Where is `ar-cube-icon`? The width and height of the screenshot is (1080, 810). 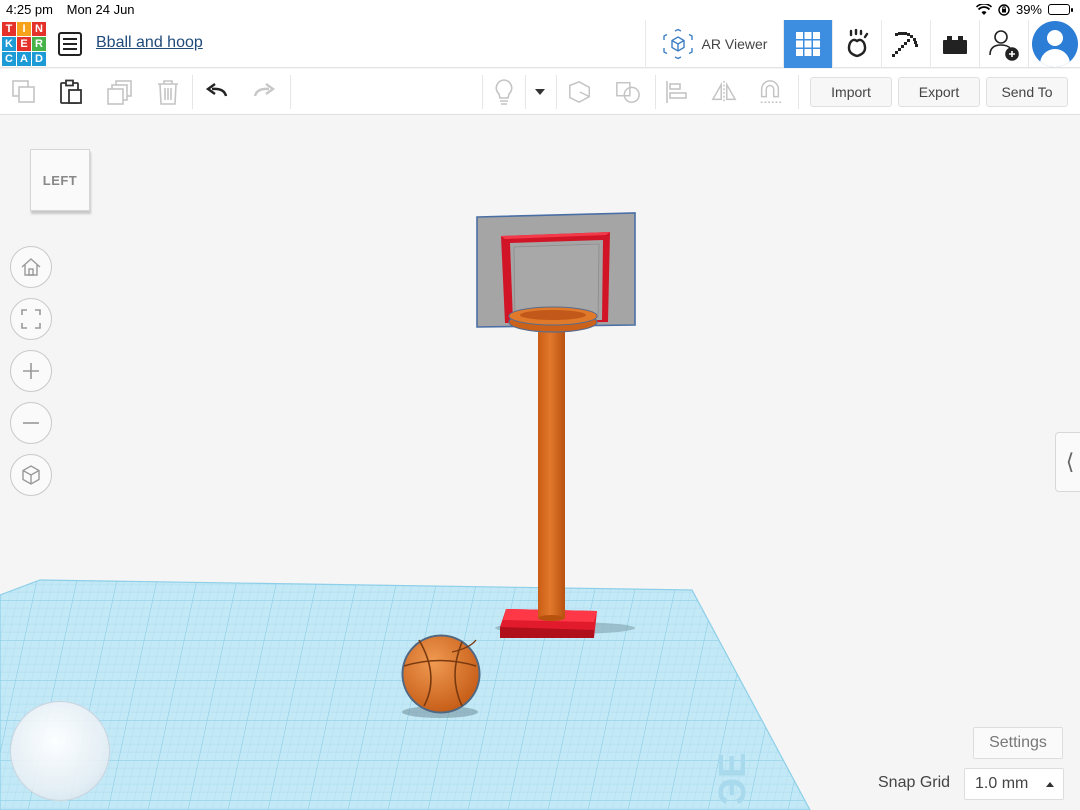 ar-cube-icon is located at coordinates (677, 44).